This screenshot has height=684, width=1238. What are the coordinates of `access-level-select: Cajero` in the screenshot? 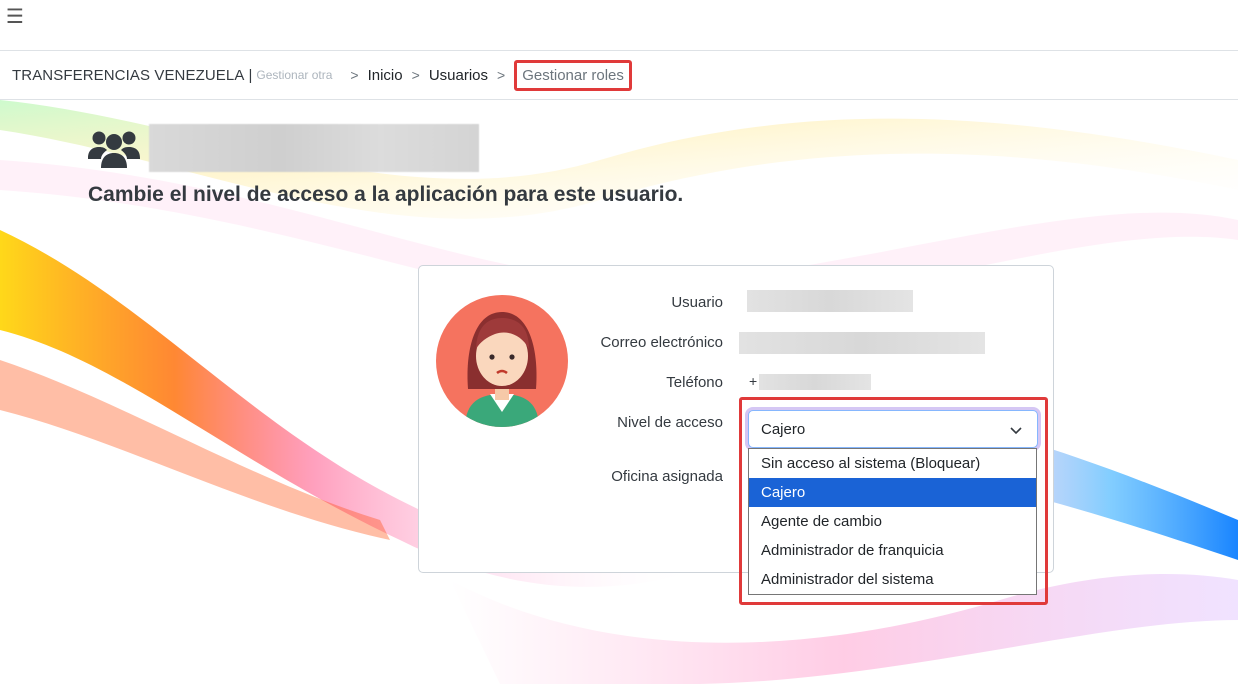 It's located at (893, 429).